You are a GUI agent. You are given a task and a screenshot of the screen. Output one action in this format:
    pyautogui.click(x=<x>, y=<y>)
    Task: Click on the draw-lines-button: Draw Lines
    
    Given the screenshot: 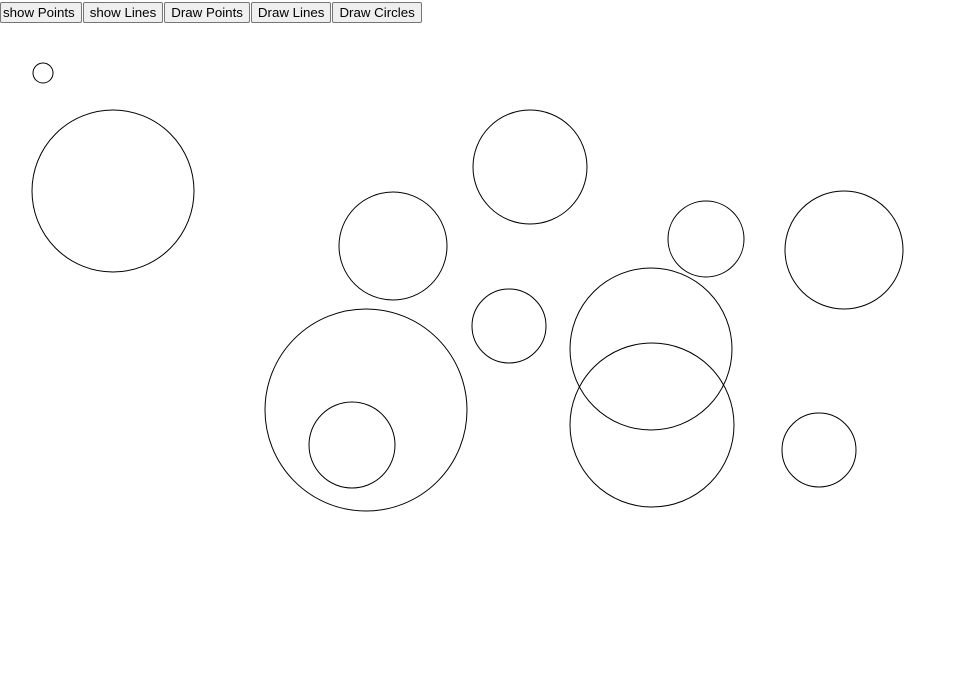 What is the action you would take?
    pyautogui.click(x=291, y=12)
    